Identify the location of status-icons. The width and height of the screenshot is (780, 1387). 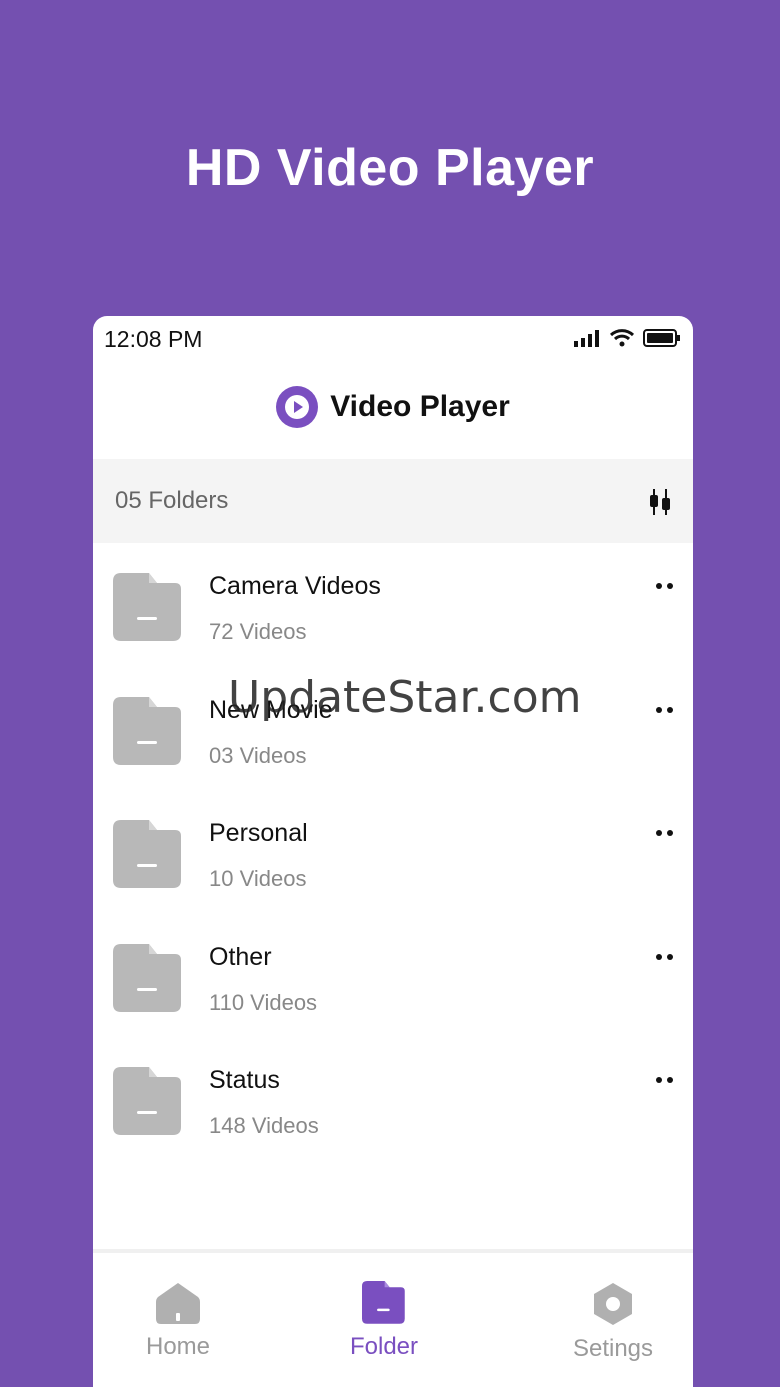
(627, 338).